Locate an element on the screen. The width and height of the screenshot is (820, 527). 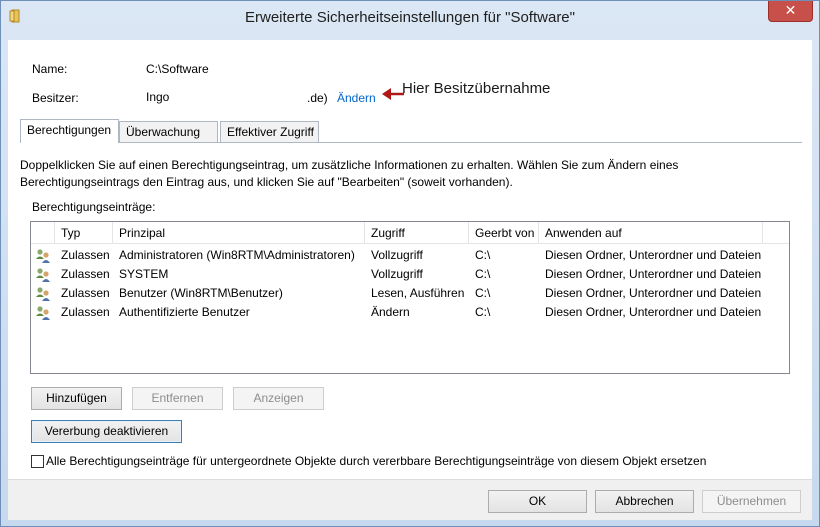
remove-button: Entfernen is located at coordinates (177, 398).